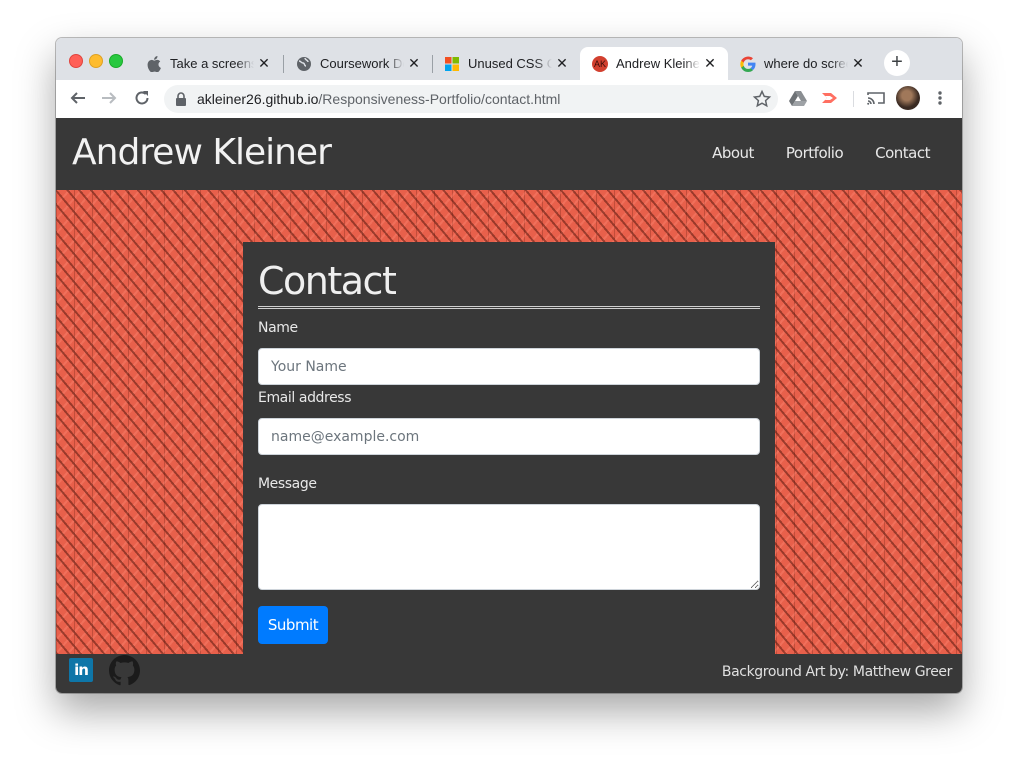  What do you see at coordinates (305, 398) in the screenshot?
I see `email-label: Email address` at bounding box center [305, 398].